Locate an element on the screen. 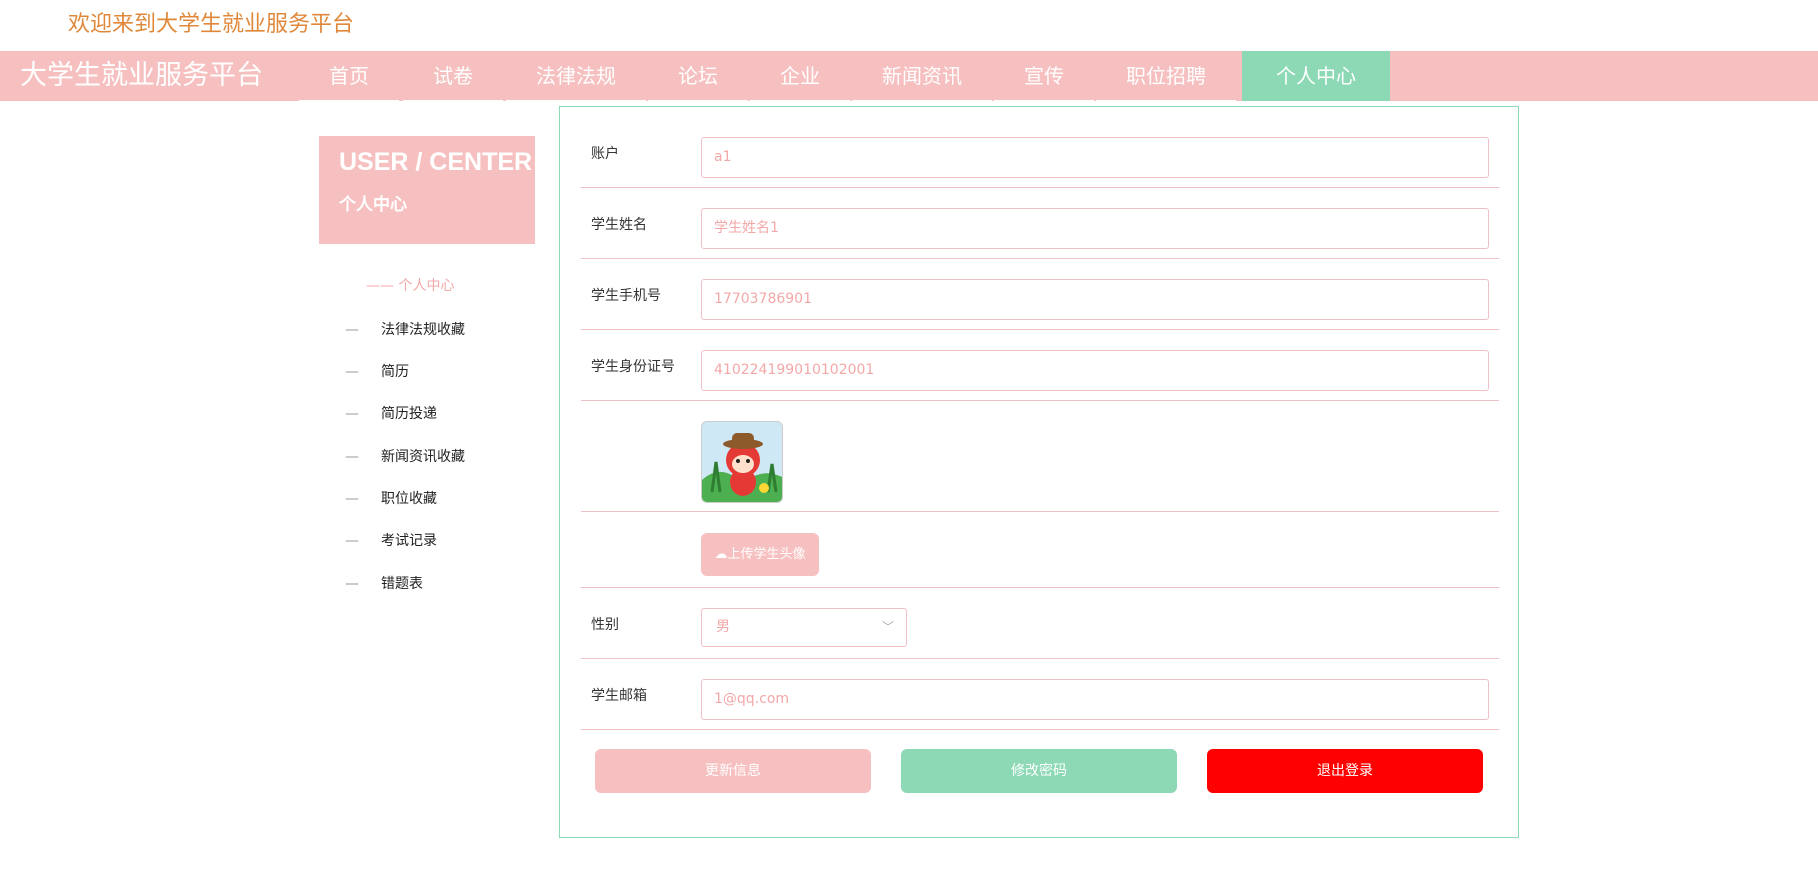 The height and width of the screenshot is (891, 1818). upload-avatar-label: 上传学生头像 is located at coordinates (766, 554).